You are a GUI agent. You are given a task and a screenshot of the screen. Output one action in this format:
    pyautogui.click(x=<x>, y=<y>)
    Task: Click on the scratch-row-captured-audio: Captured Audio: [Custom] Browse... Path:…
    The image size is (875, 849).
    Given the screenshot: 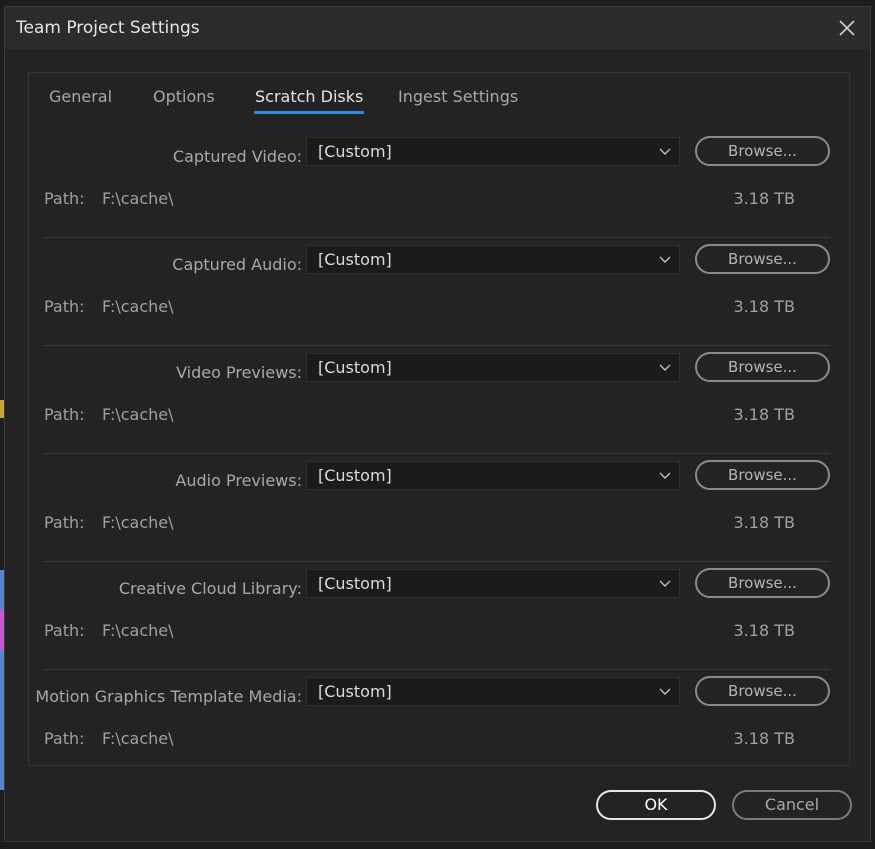 What is the action you would take?
    pyautogui.click(x=437, y=292)
    